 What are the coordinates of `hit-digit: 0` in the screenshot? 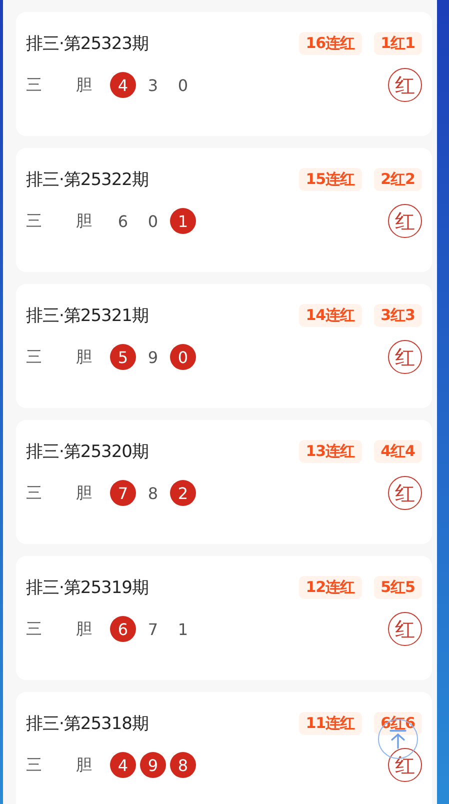 It's located at (183, 357).